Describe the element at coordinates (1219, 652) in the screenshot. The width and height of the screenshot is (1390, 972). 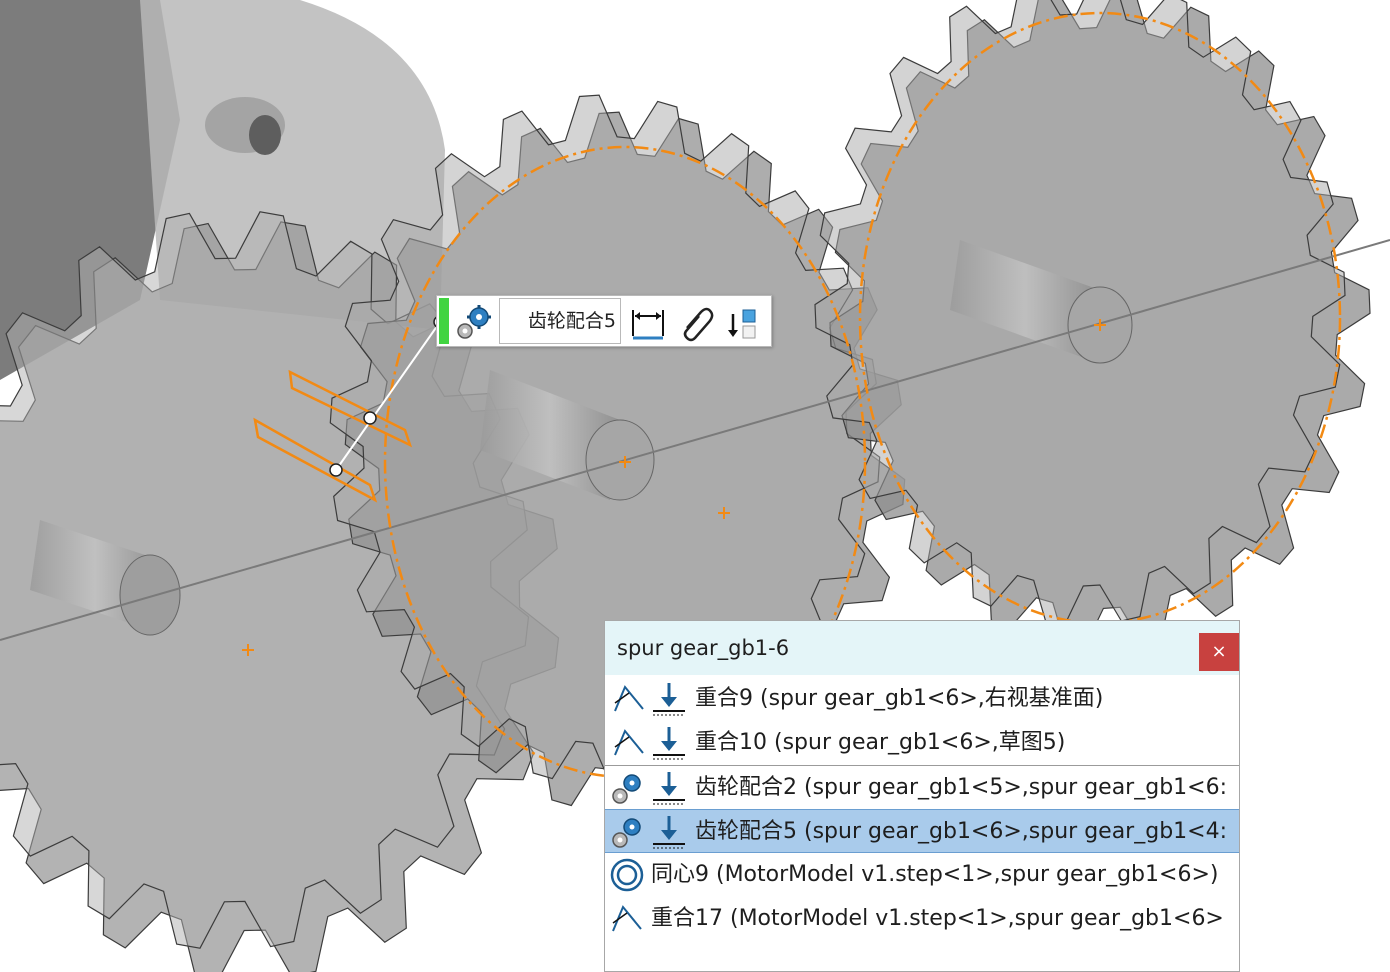
I see `close-button: ×` at that location.